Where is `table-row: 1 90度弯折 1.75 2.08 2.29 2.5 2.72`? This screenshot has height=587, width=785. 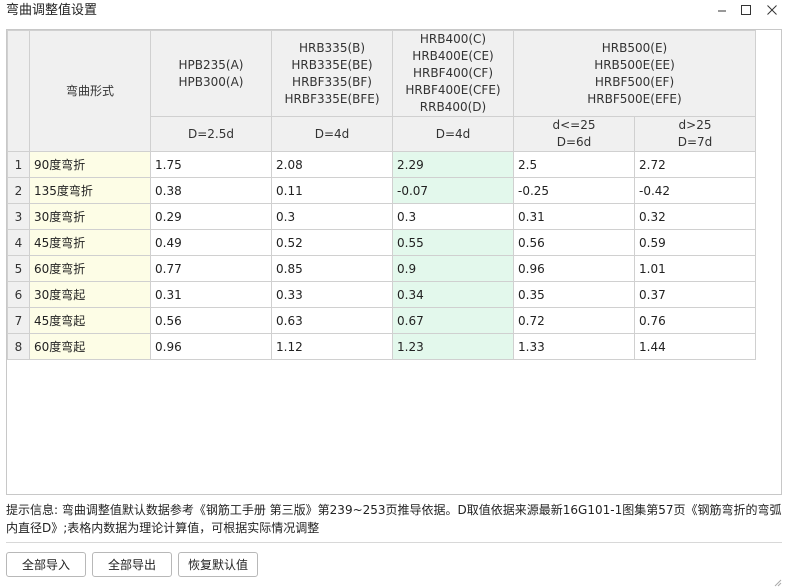
table-row: 1 90度弯折 1.75 2.08 2.29 2.5 2.72 is located at coordinates (381, 164).